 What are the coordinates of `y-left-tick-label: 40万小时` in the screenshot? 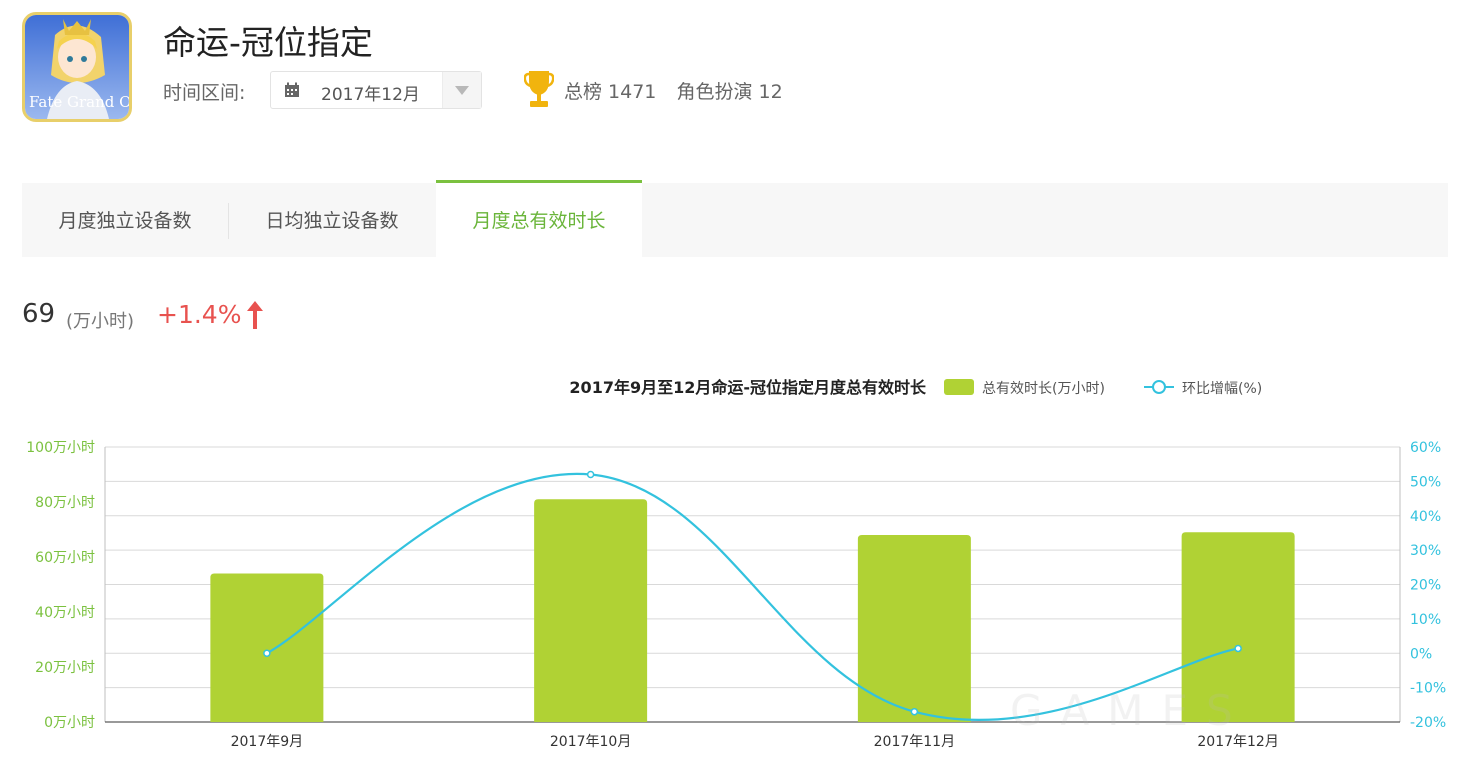 It's located at (65, 613).